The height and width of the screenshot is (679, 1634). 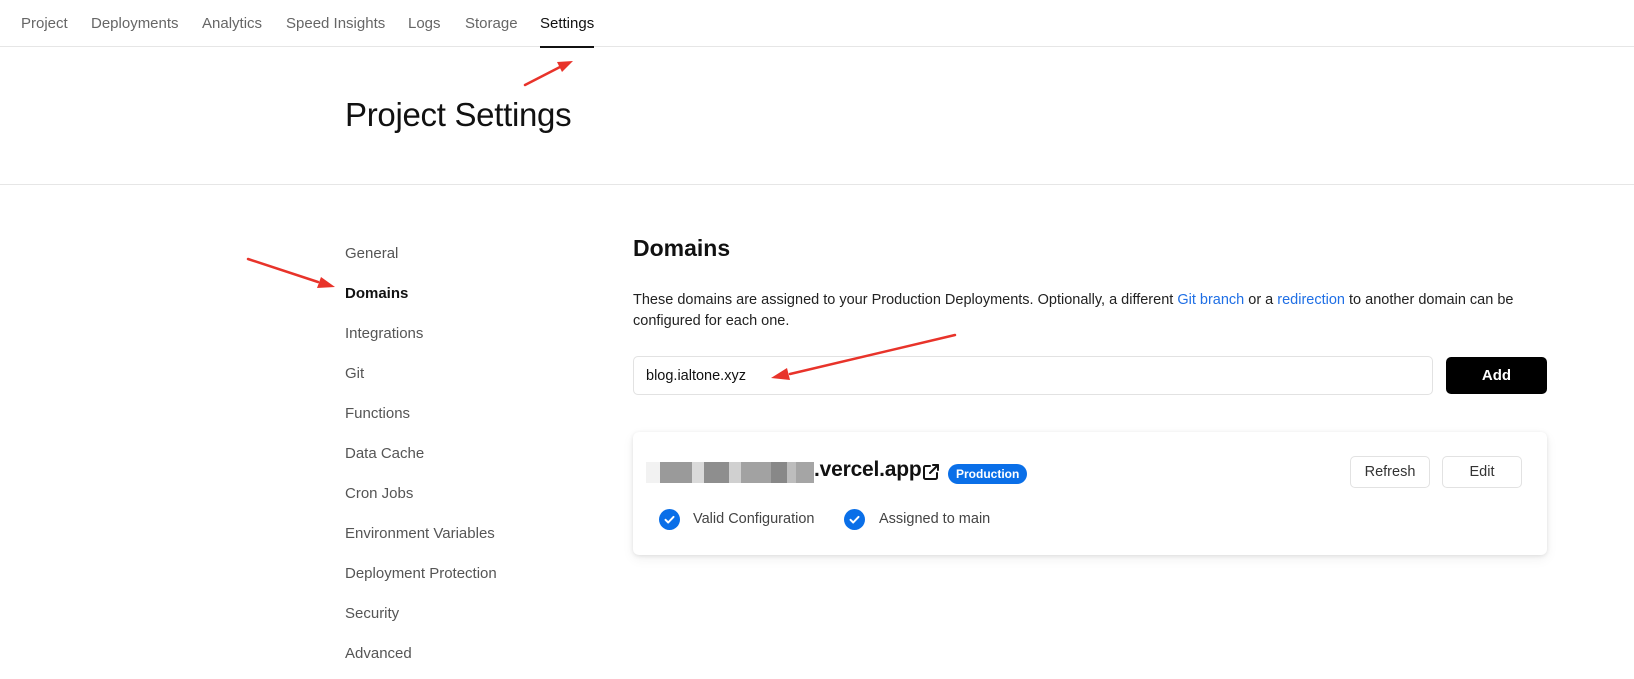 What do you see at coordinates (1496, 375) in the screenshot?
I see `add-domain-button: Add` at bounding box center [1496, 375].